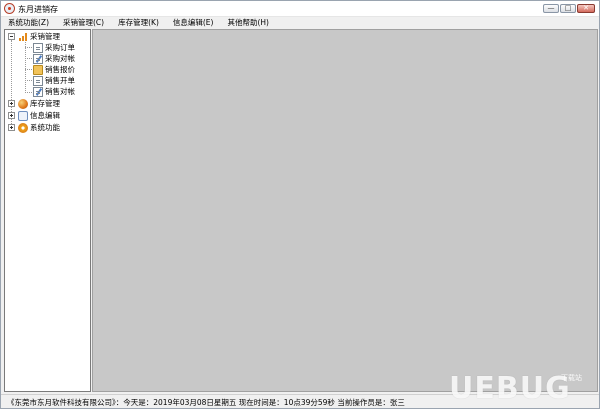  I want to click on maximize-button: □, so click(568, 8).